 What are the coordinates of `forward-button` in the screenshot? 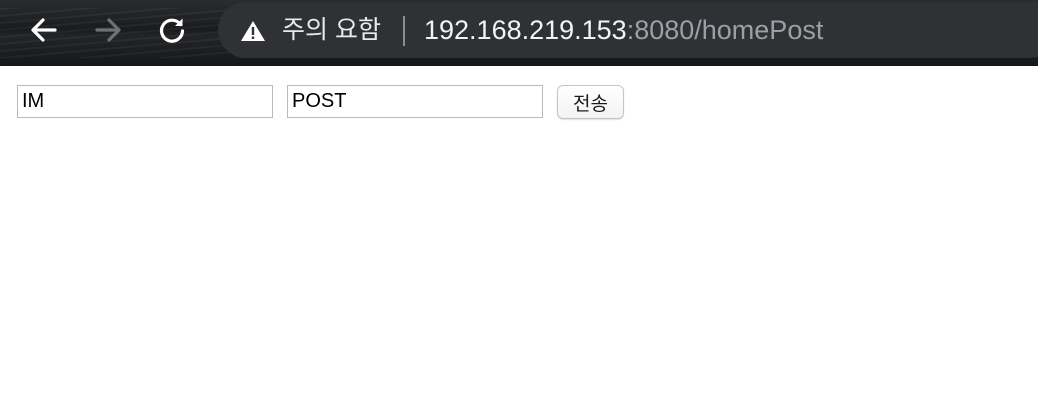 It's located at (108, 30).